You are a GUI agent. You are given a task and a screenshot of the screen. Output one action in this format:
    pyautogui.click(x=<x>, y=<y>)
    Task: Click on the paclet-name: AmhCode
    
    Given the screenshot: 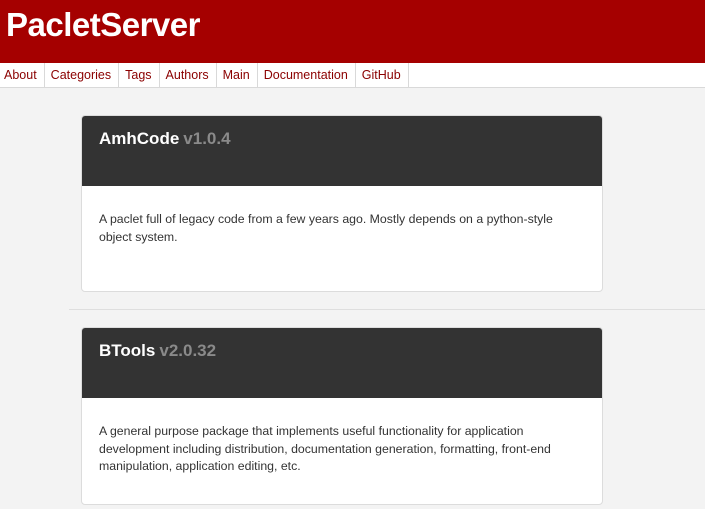 What is the action you would take?
    pyautogui.click(x=139, y=138)
    